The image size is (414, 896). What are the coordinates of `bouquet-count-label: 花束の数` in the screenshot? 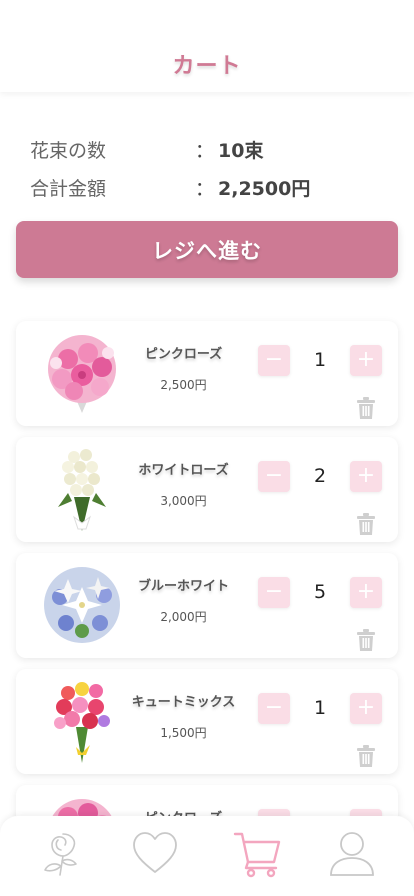 It's located at (68, 150).